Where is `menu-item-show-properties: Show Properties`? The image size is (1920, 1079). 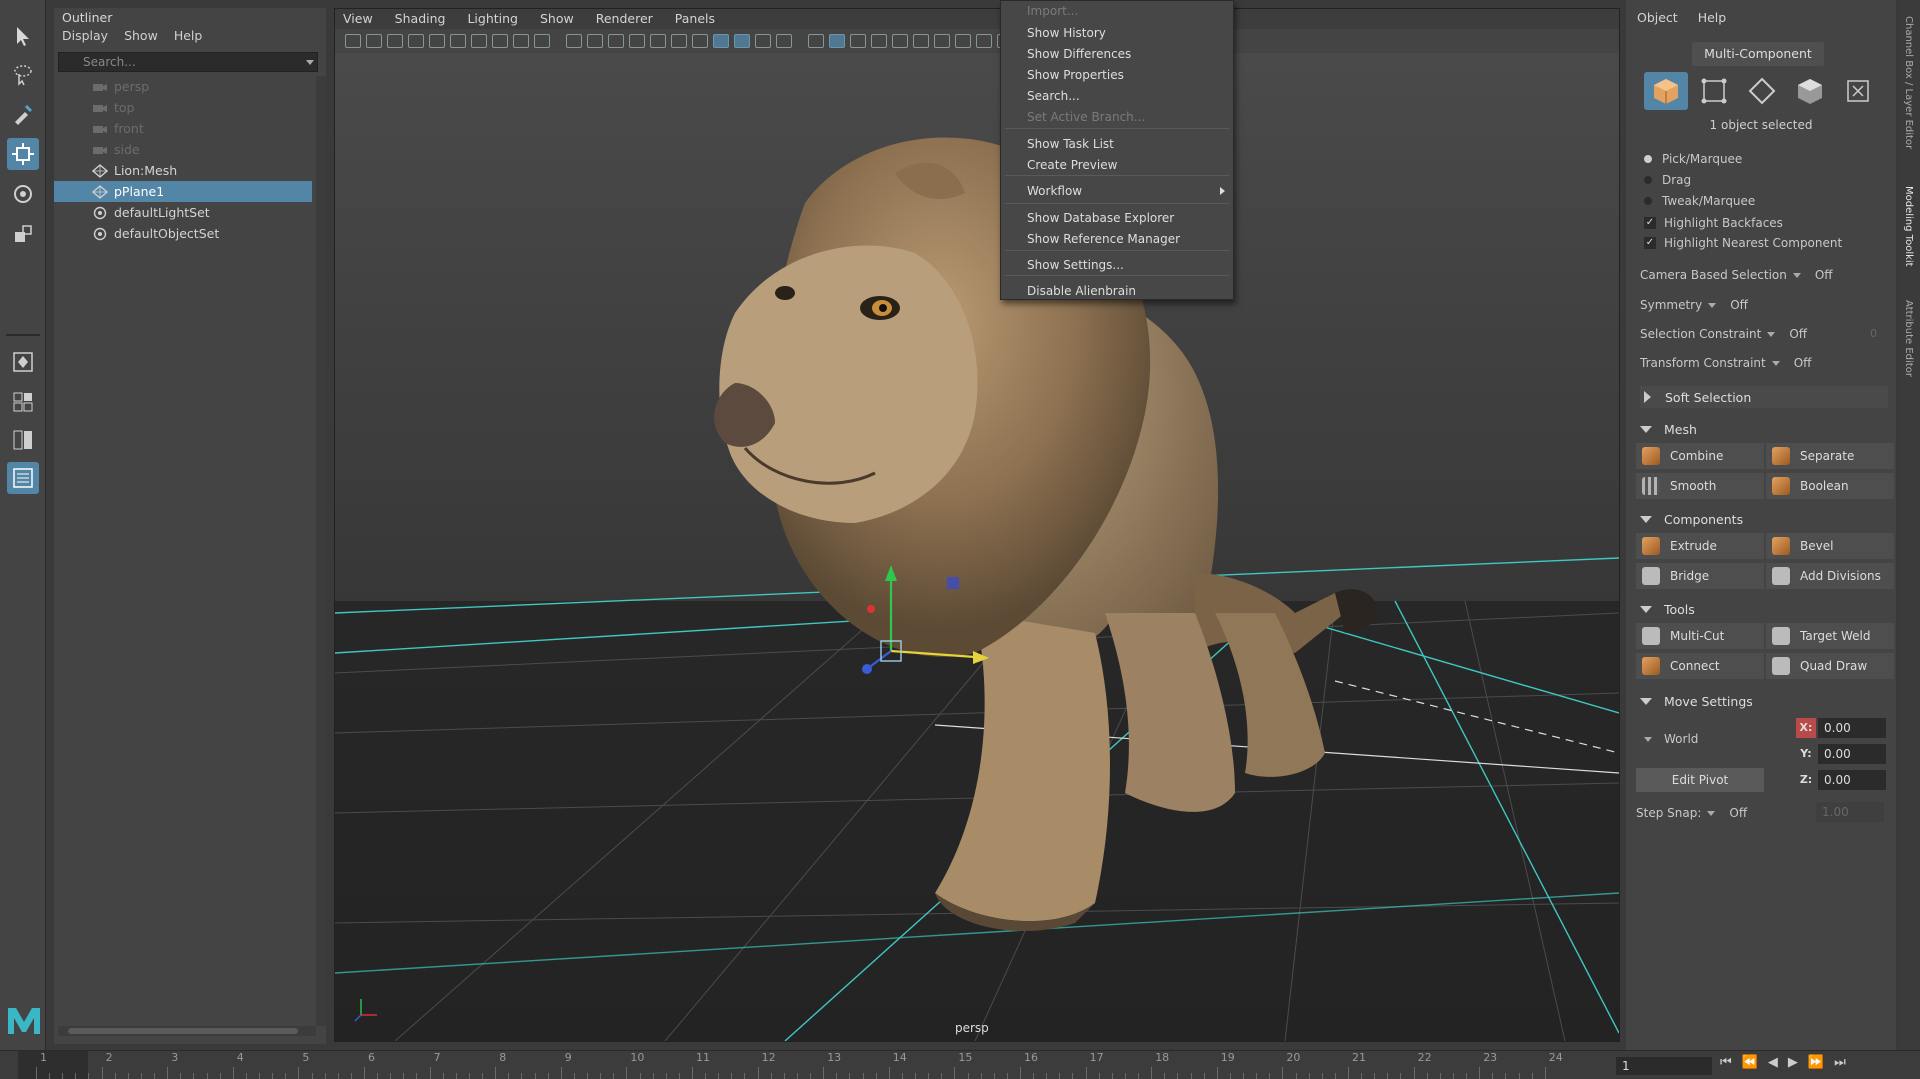 menu-item-show-properties: Show Properties is located at coordinates (1117, 75).